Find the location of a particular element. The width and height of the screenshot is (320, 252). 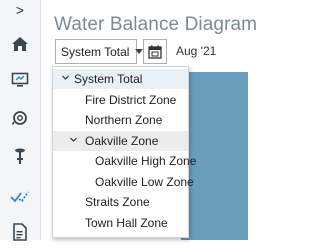

tree-item-oakville-high-zone: Oakville High Zone is located at coordinates (124, 161).